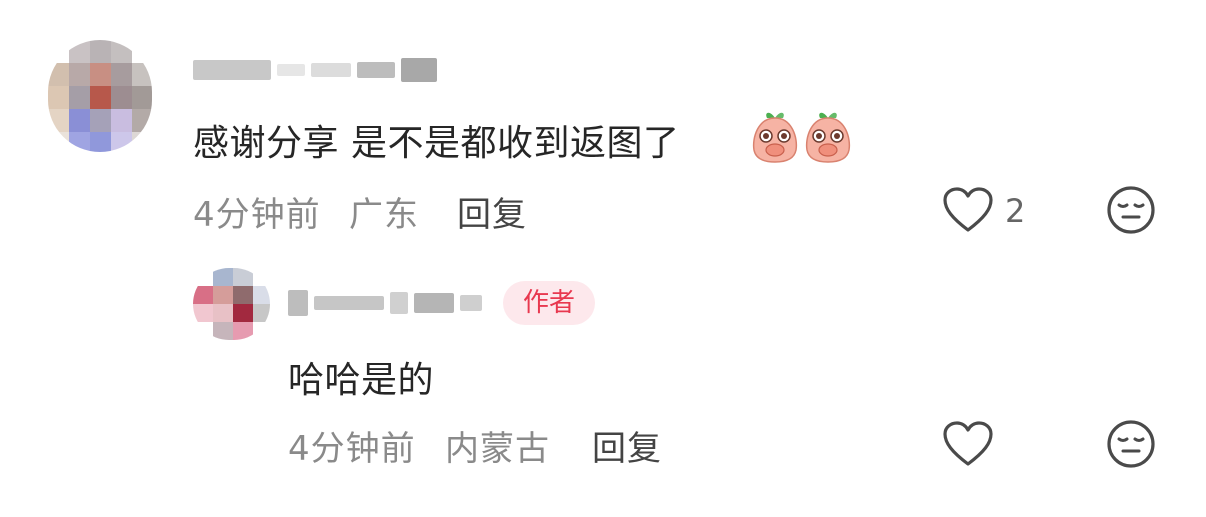  I want to click on comment-location: 广东, so click(384, 215).